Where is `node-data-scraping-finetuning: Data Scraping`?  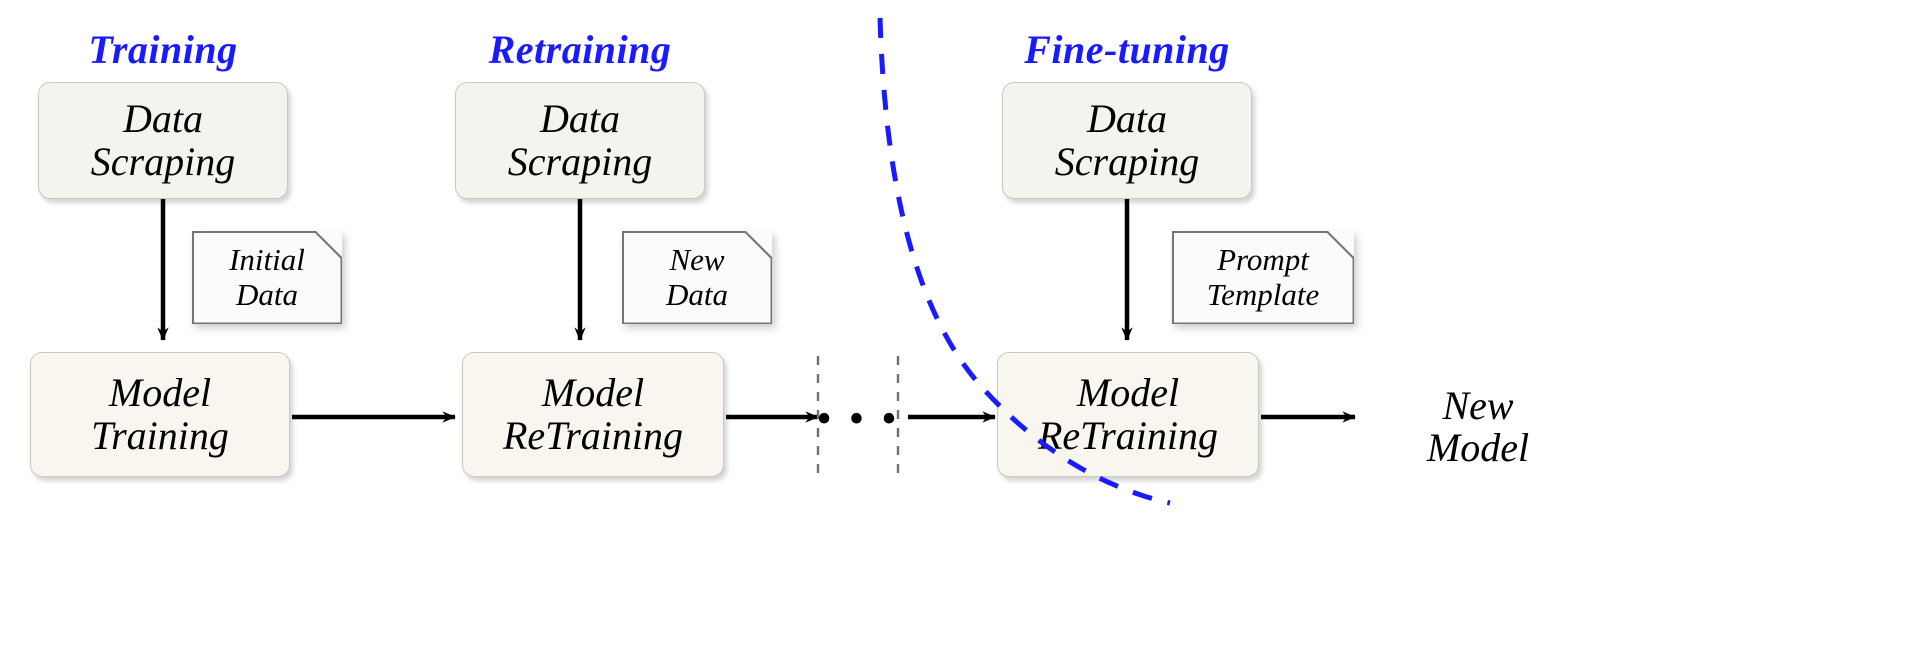
node-data-scraping-finetuning: Data Scraping is located at coordinates (1127, 140).